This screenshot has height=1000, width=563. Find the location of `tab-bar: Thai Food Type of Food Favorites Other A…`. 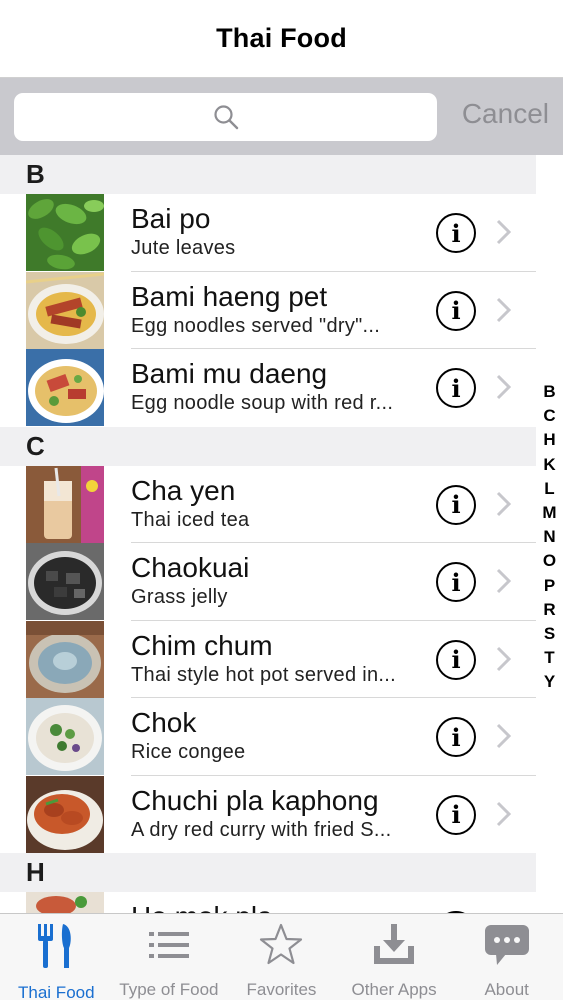

tab-bar: Thai Food Type of Food Favorites Other A… is located at coordinates (281, 956).